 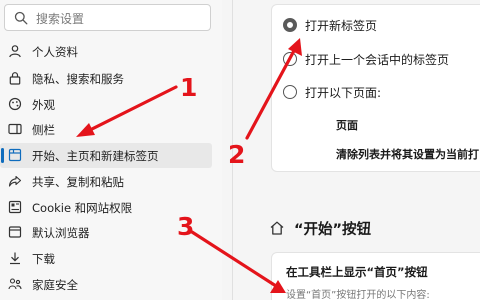 What do you see at coordinates (189, 87) in the screenshot?
I see `annotation-number-1: 1` at bounding box center [189, 87].